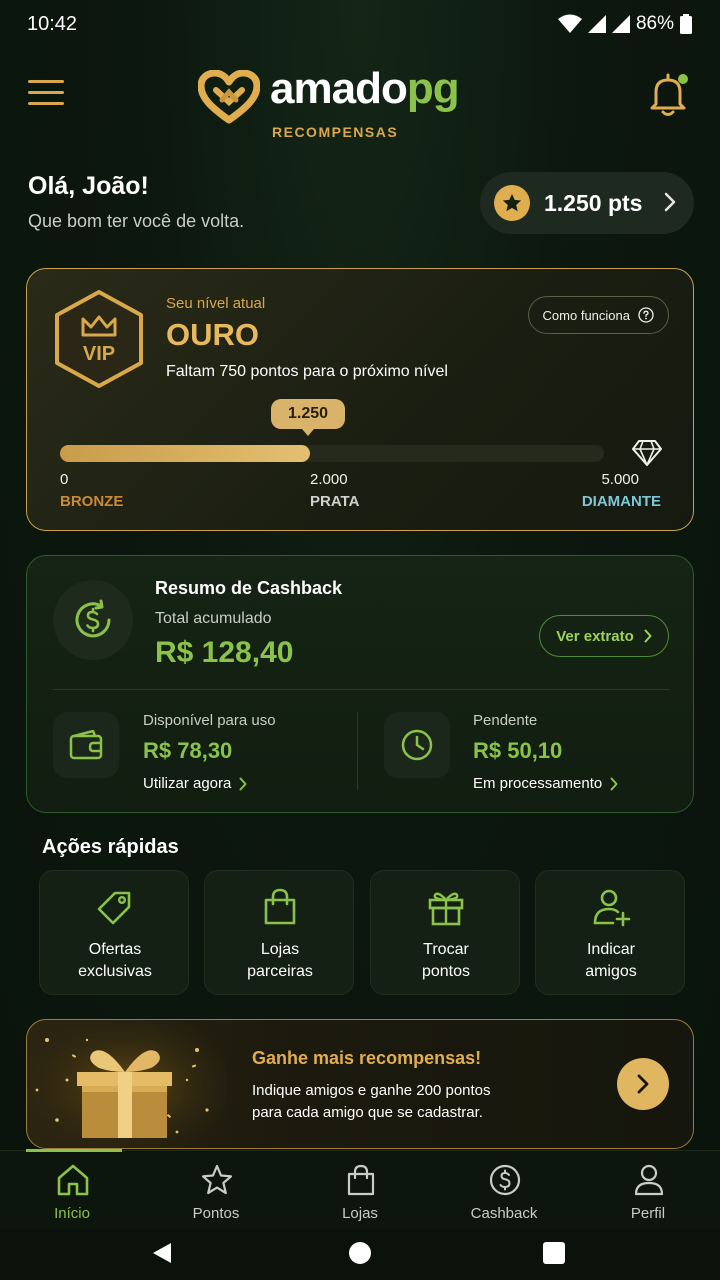  What do you see at coordinates (279, 932) in the screenshot?
I see `quick-action-partner-stores: Lojas parceiras` at bounding box center [279, 932].